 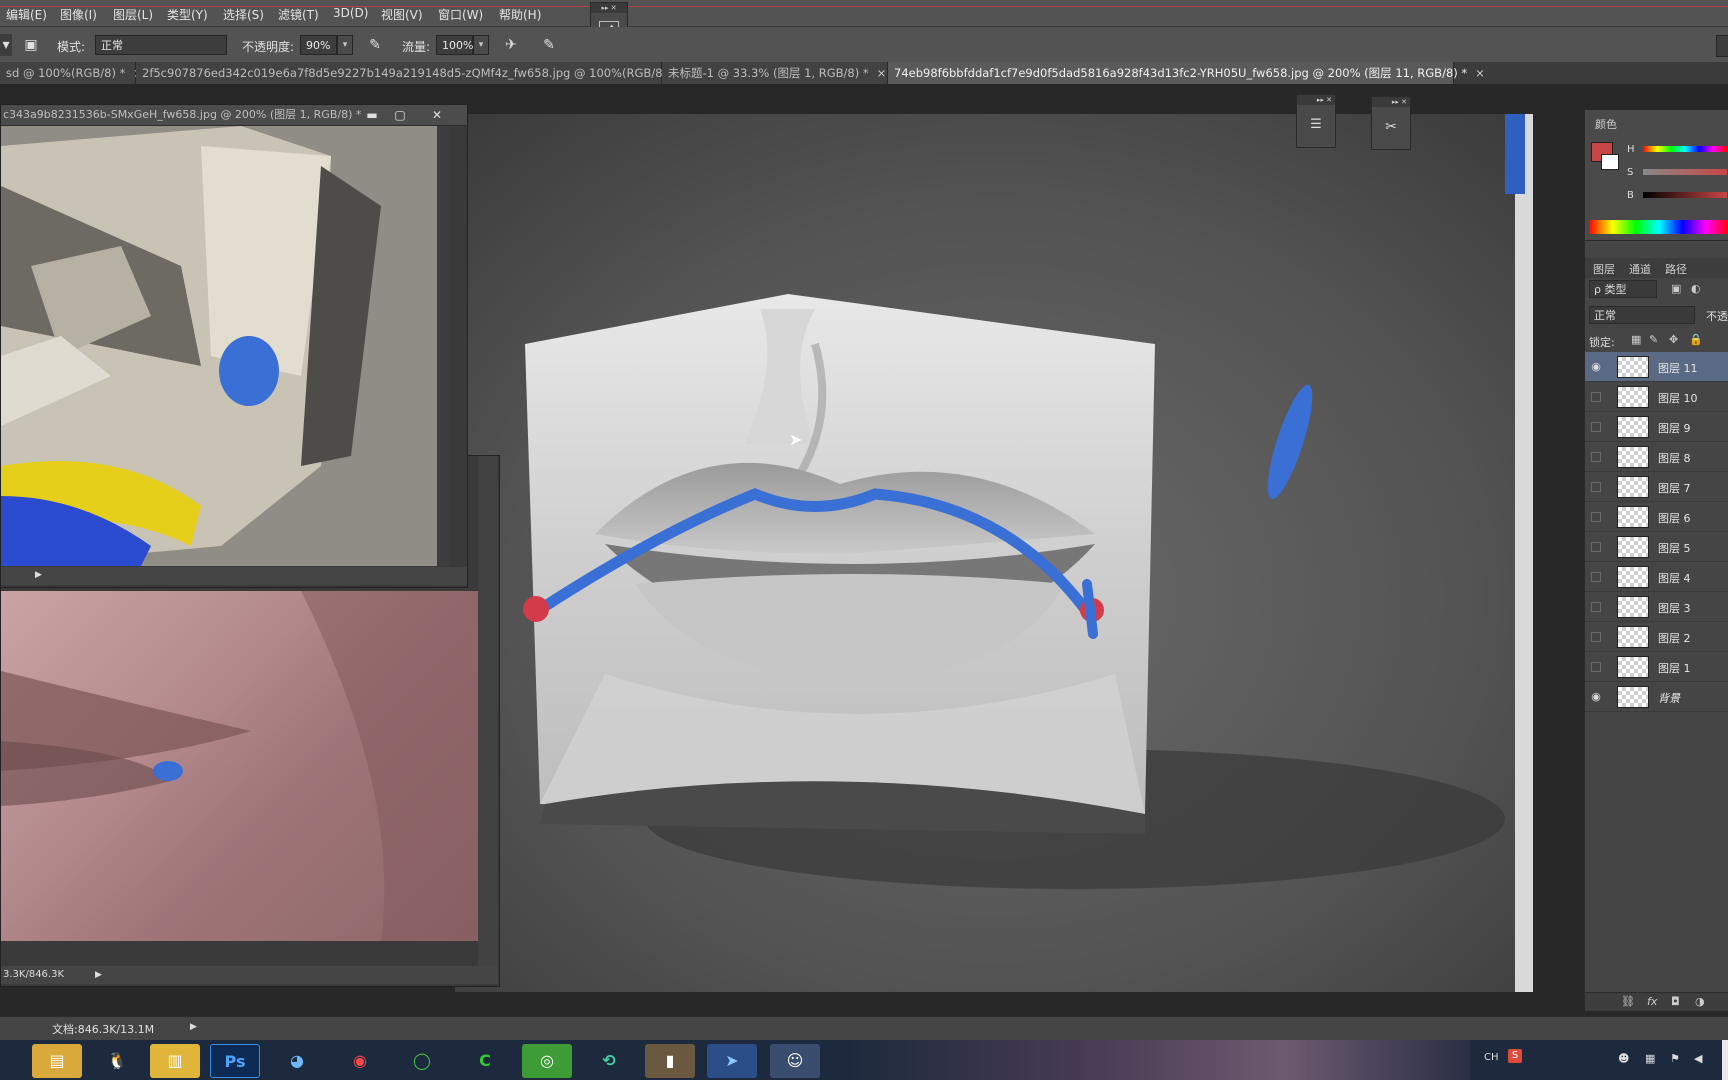 I want to click on menu-select: 选择(S), so click(x=243, y=14).